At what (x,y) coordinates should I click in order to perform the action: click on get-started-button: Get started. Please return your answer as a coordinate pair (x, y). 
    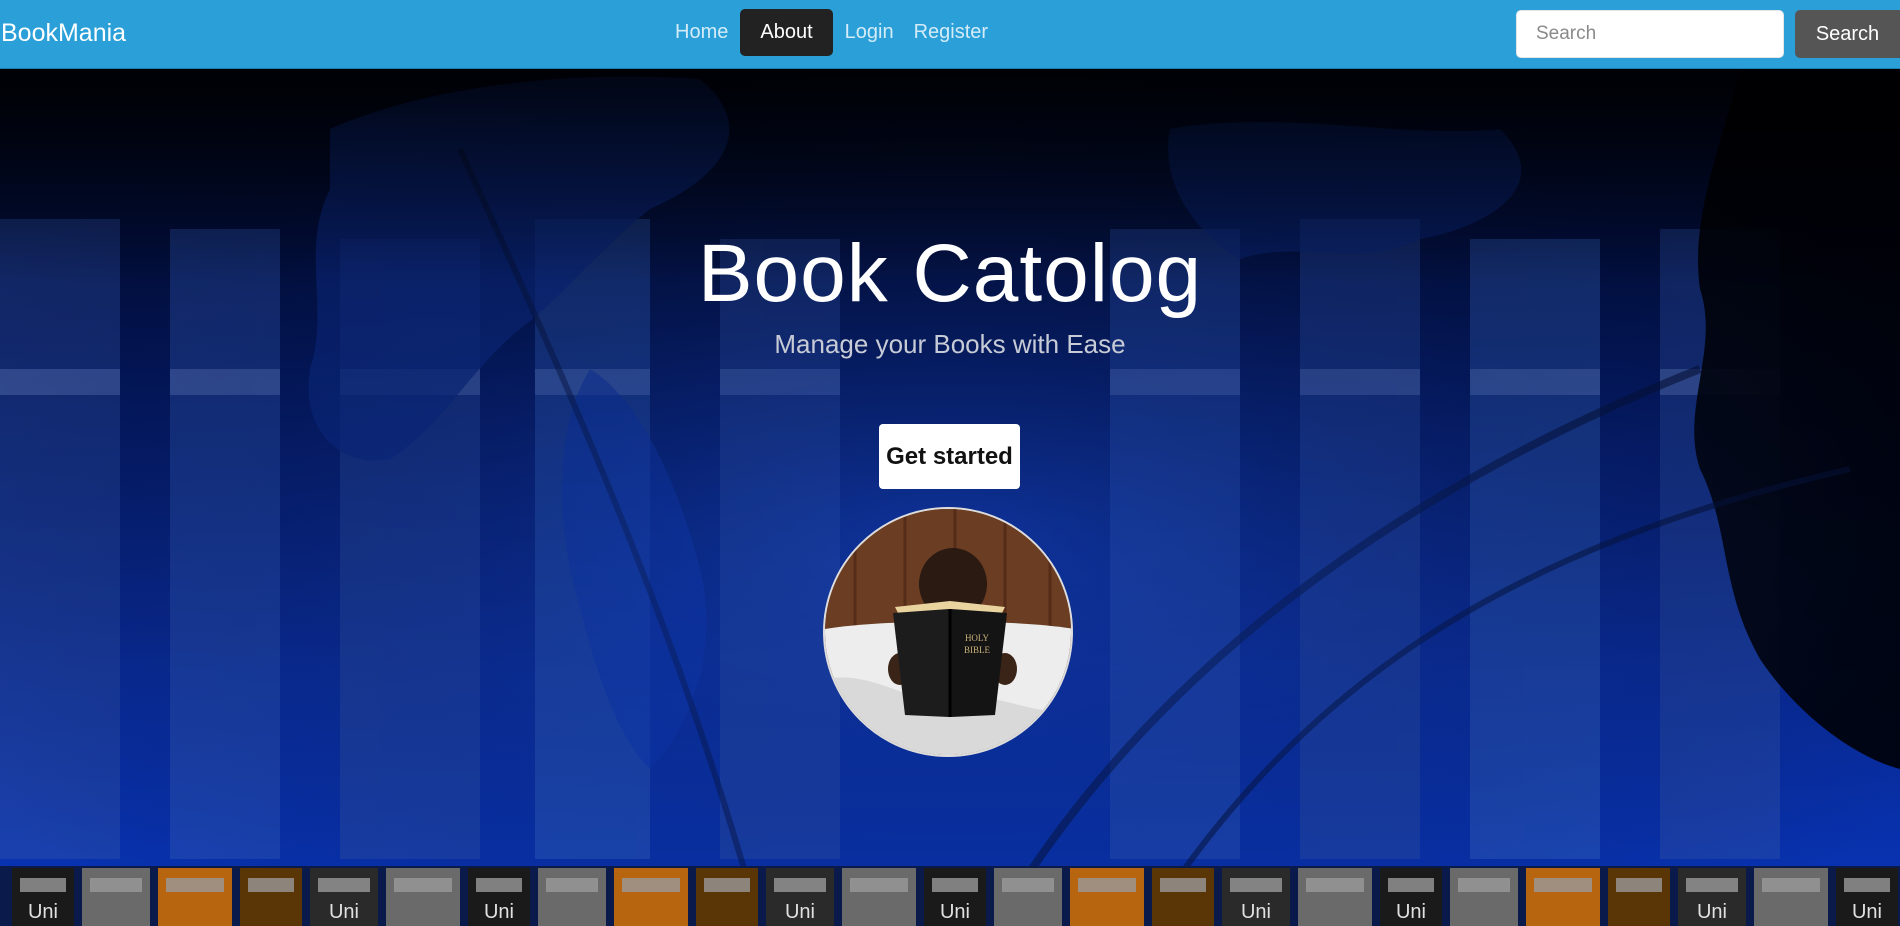
    Looking at the image, I should click on (949, 456).